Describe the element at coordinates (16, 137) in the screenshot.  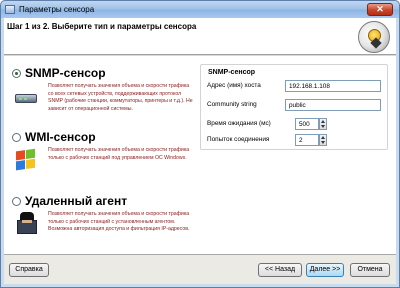
I see `radio-wmi` at that location.